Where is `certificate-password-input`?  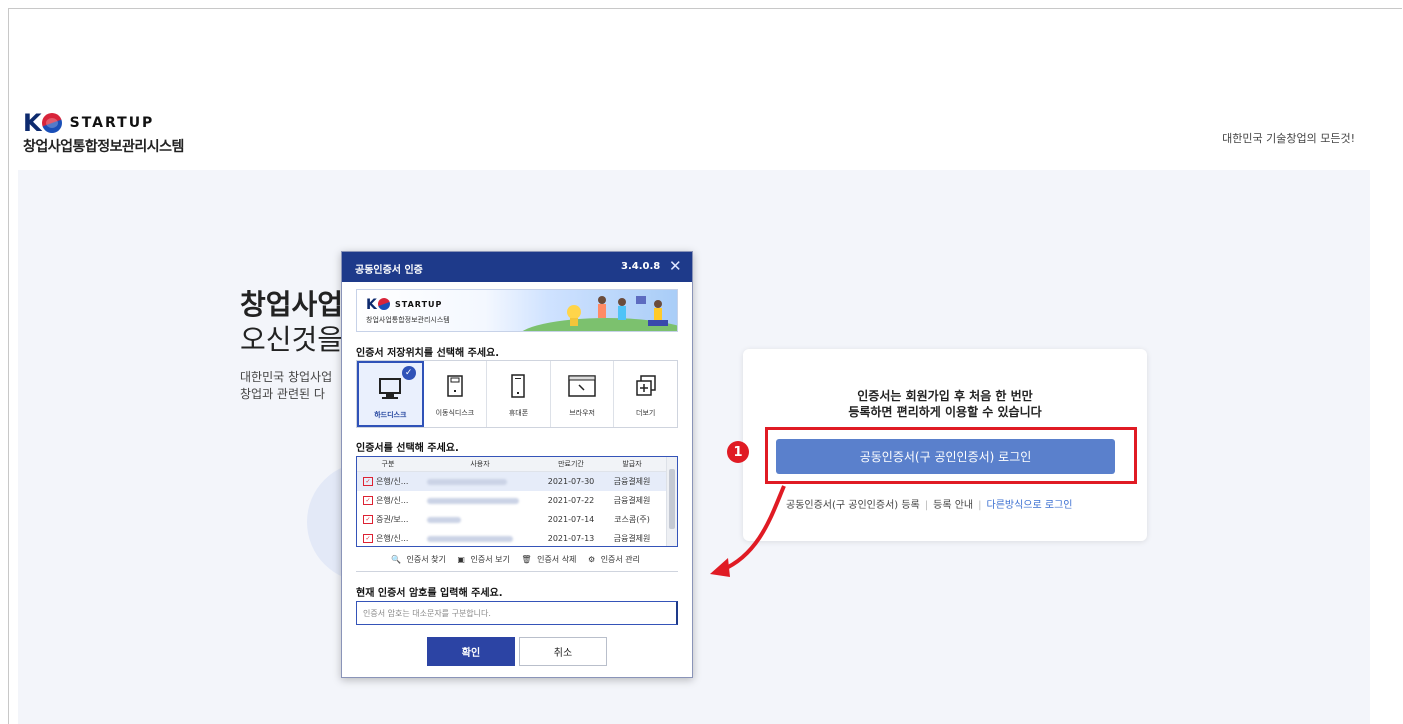 certificate-password-input is located at coordinates (517, 613).